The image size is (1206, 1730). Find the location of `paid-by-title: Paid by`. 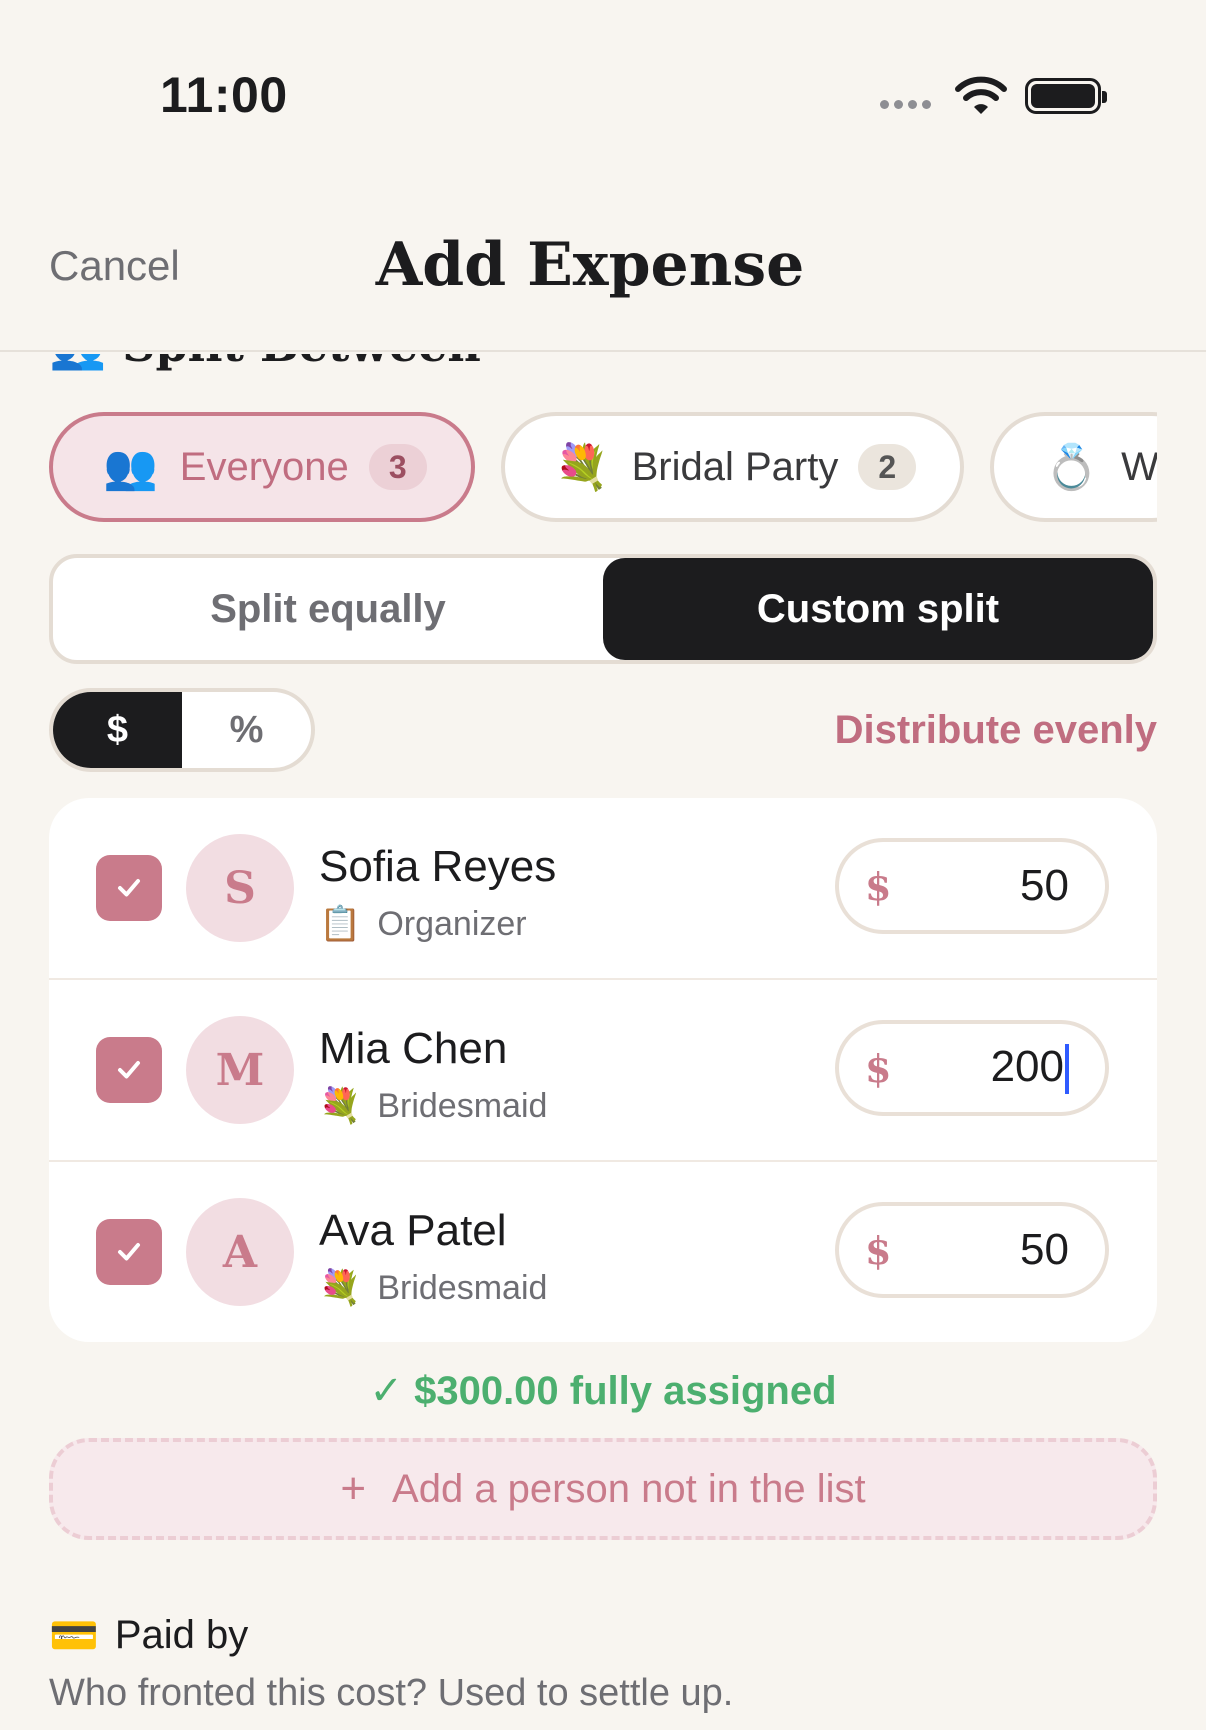

paid-by-title: Paid by is located at coordinates (181, 1635).